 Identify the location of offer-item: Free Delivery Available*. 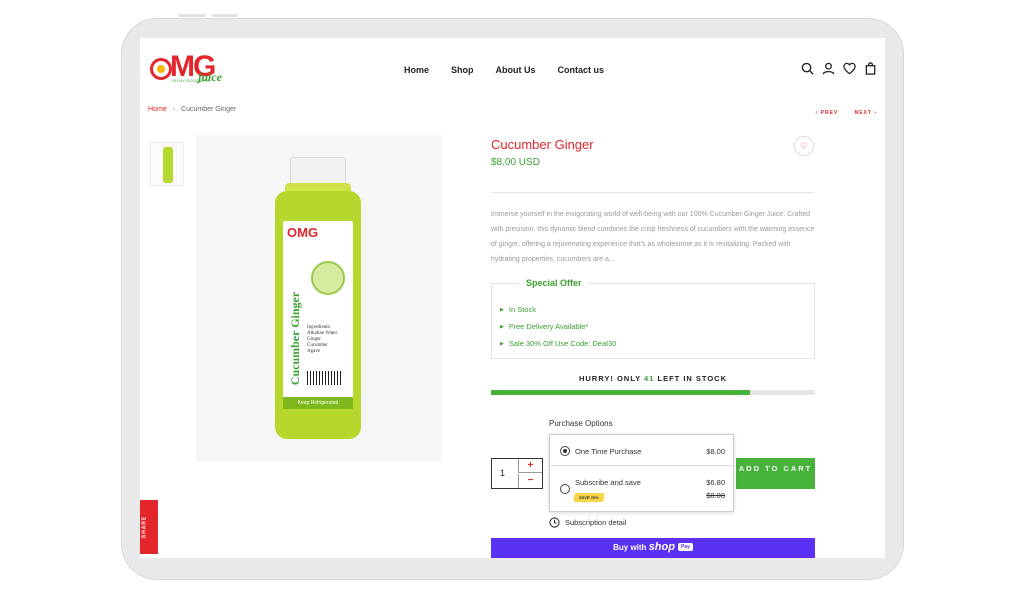
(558, 327).